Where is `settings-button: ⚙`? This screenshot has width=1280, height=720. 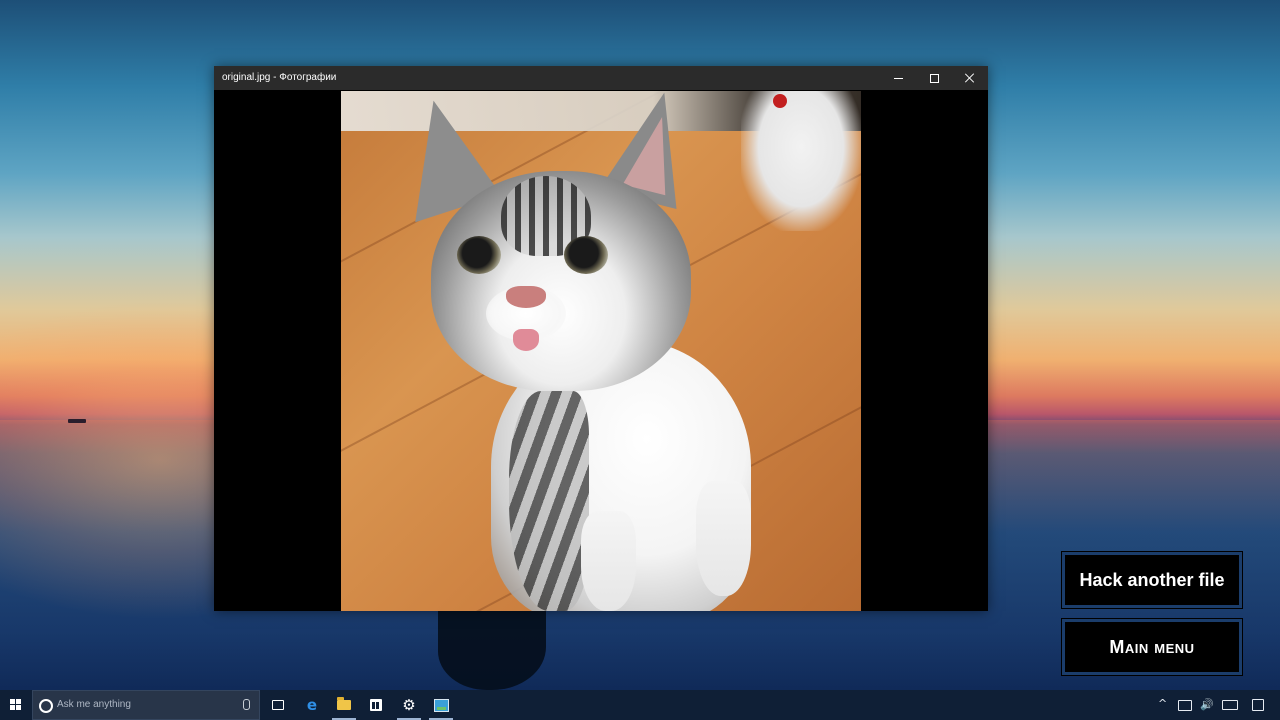 settings-button: ⚙ is located at coordinates (409, 705).